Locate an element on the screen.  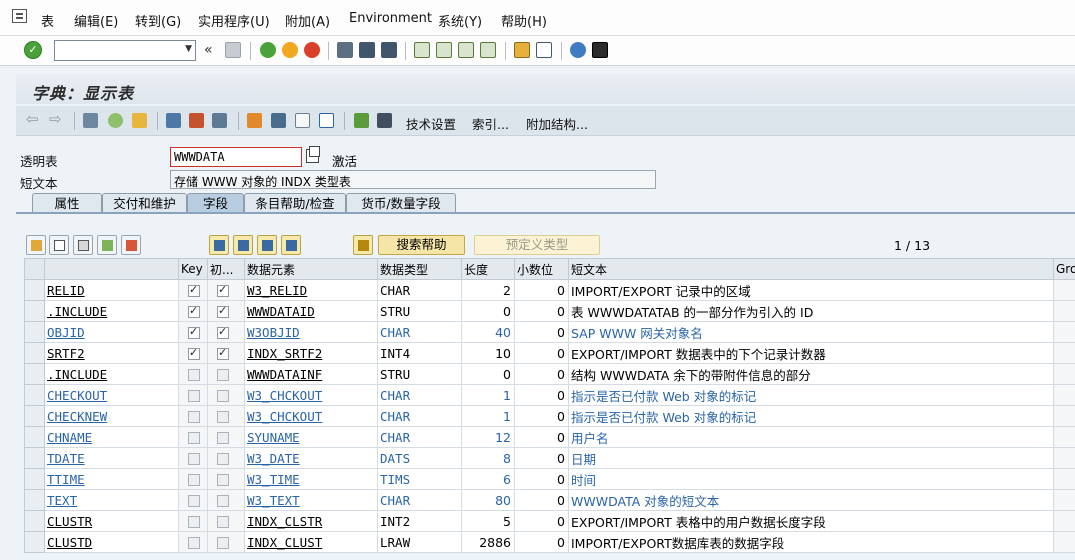
where-used-icon is located at coordinates (173, 120).